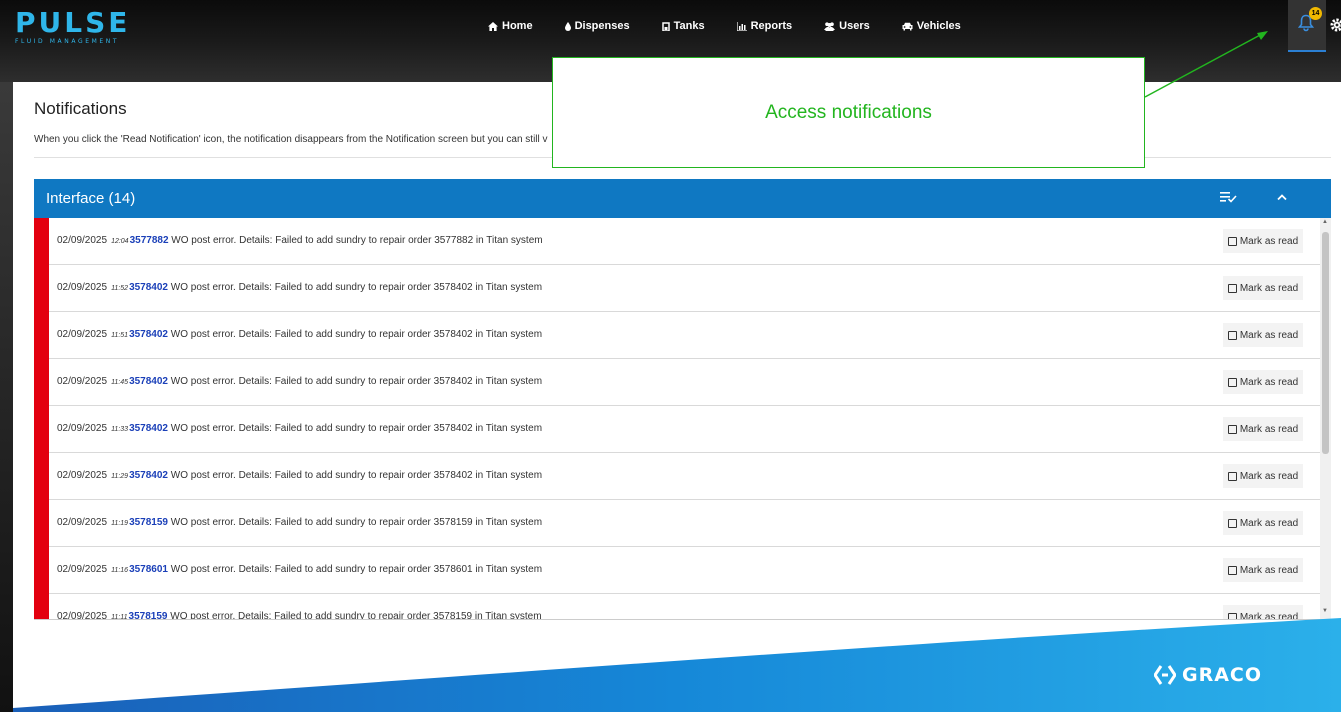  I want to click on graco-logo-text: GRACO, so click(1222, 675).